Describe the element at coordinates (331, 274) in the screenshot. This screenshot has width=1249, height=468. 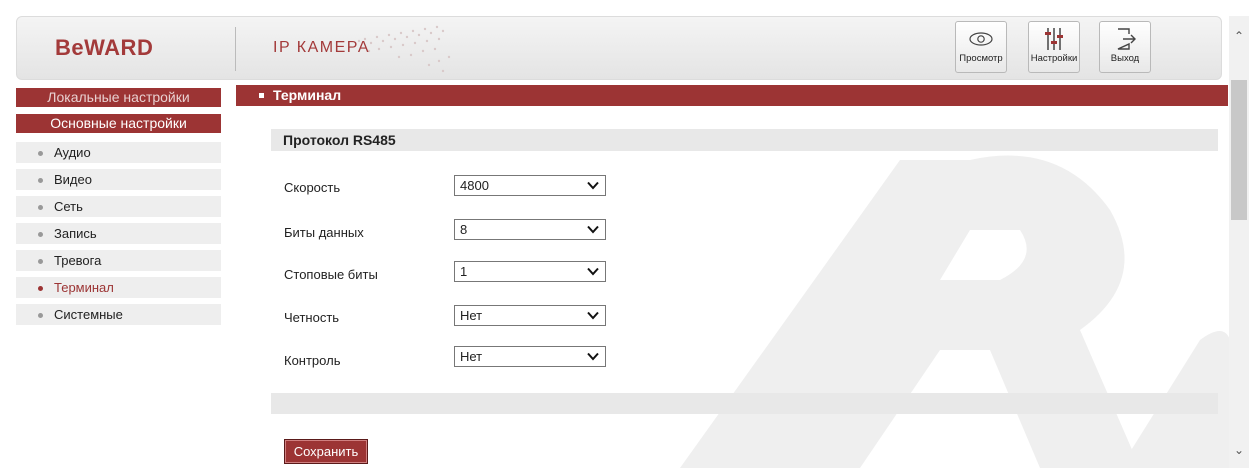
I see `stop-bits-label: Стоповые биты` at that location.